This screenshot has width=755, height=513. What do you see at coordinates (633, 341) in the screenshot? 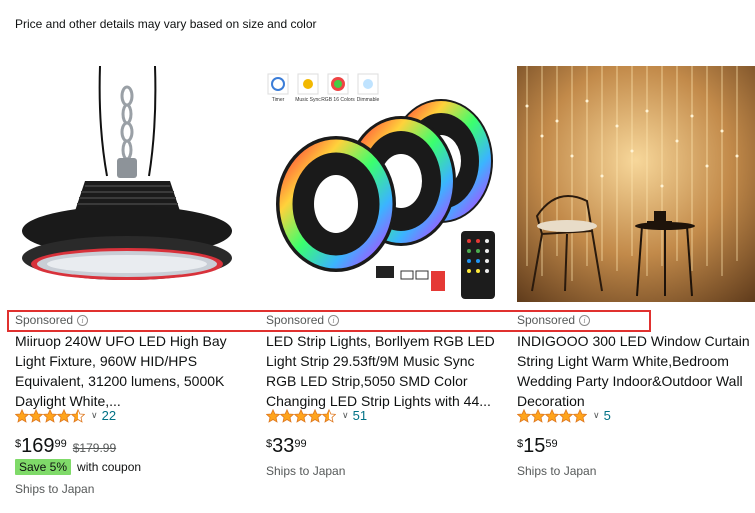
I see `title-line: INDIGOOO 300 LED Window Curtain` at bounding box center [633, 341].